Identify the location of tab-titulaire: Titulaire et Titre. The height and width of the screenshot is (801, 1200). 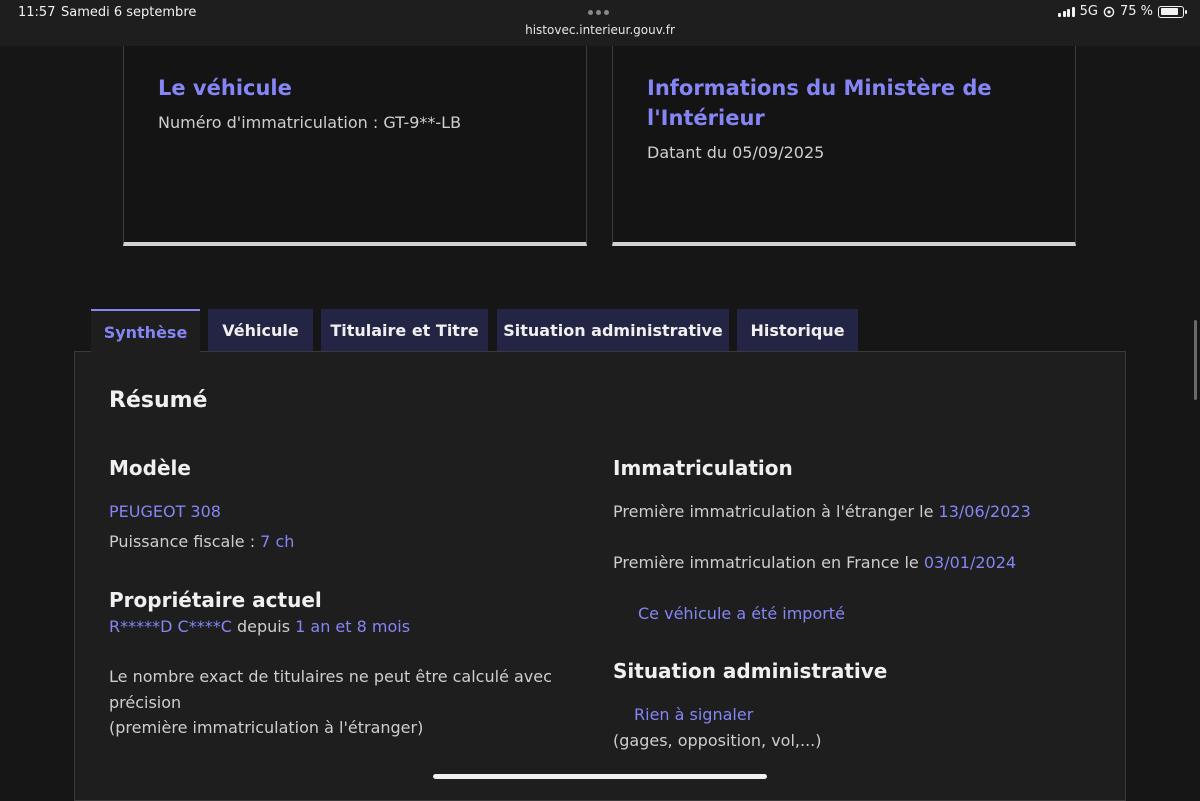
(404, 330).